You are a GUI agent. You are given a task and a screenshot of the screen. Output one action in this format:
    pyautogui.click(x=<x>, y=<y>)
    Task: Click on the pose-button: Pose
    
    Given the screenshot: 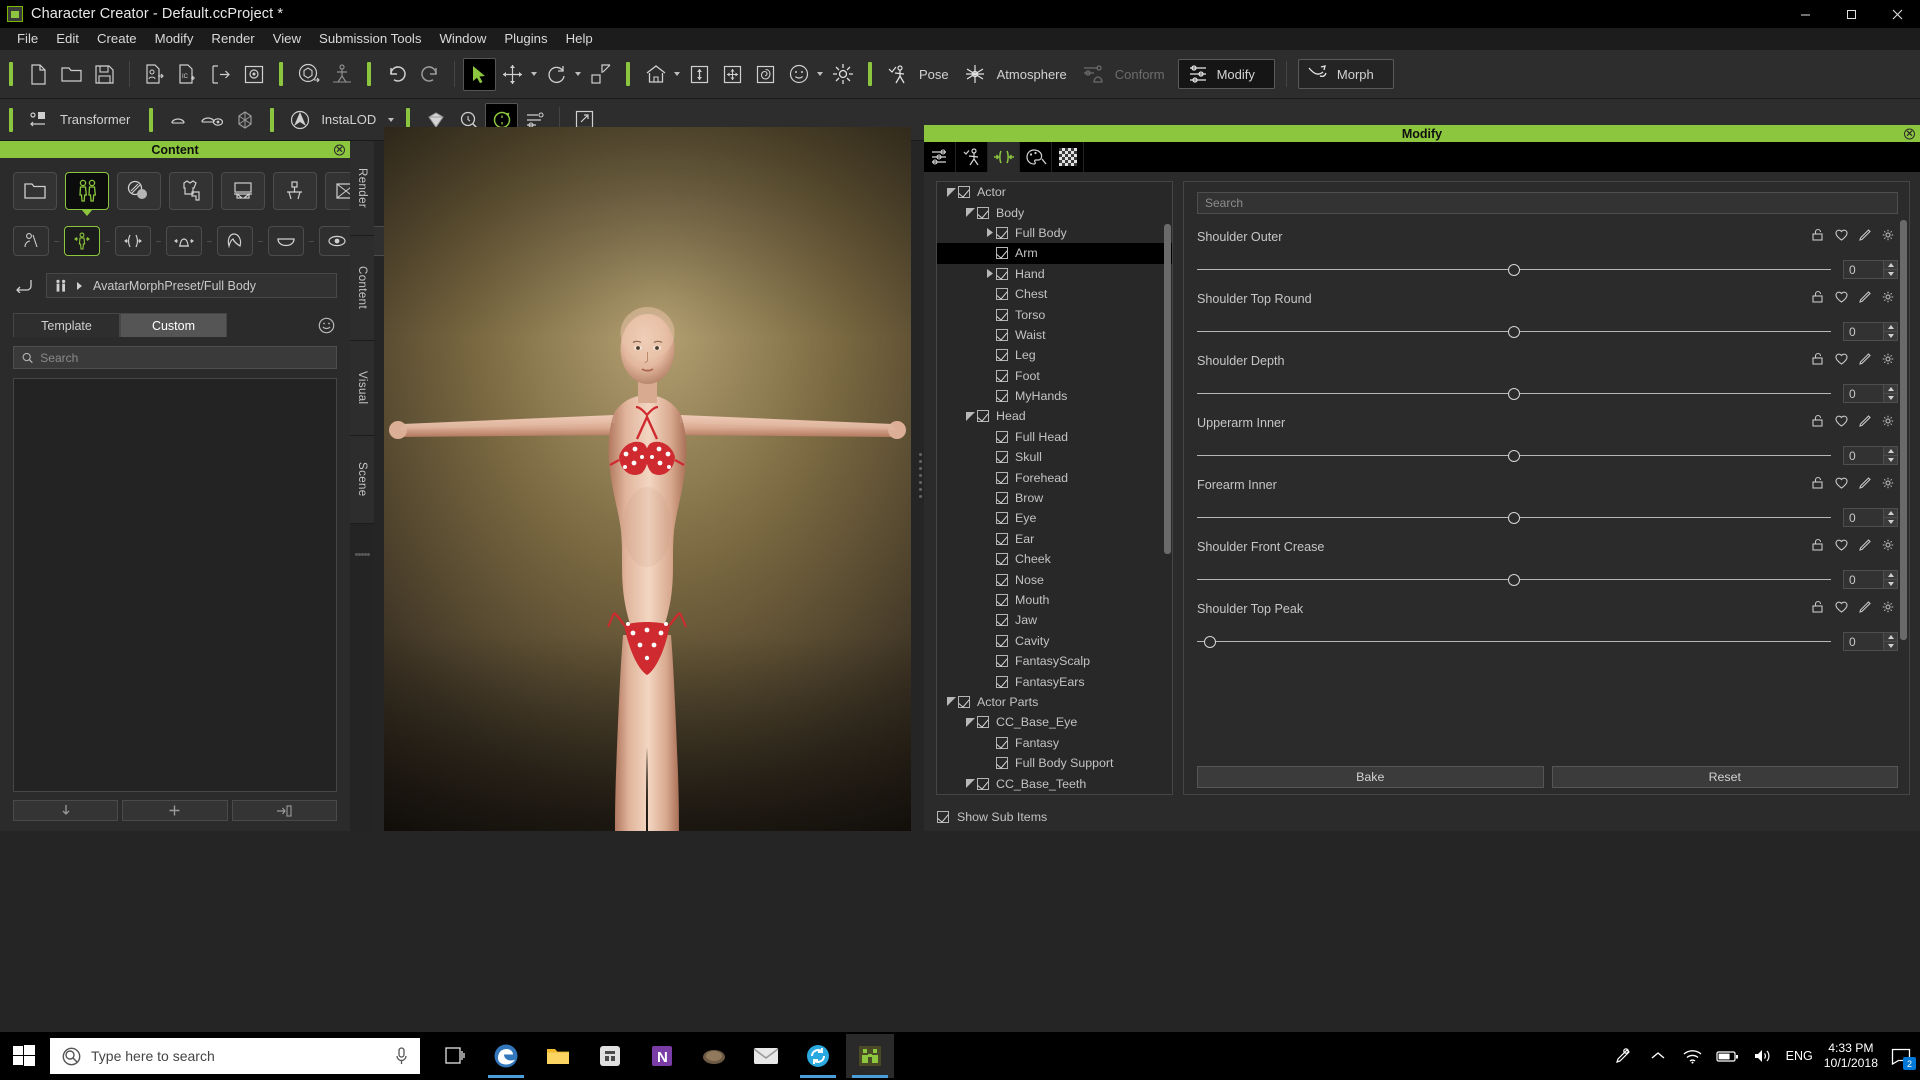 What is the action you would take?
    pyautogui.click(x=920, y=74)
    